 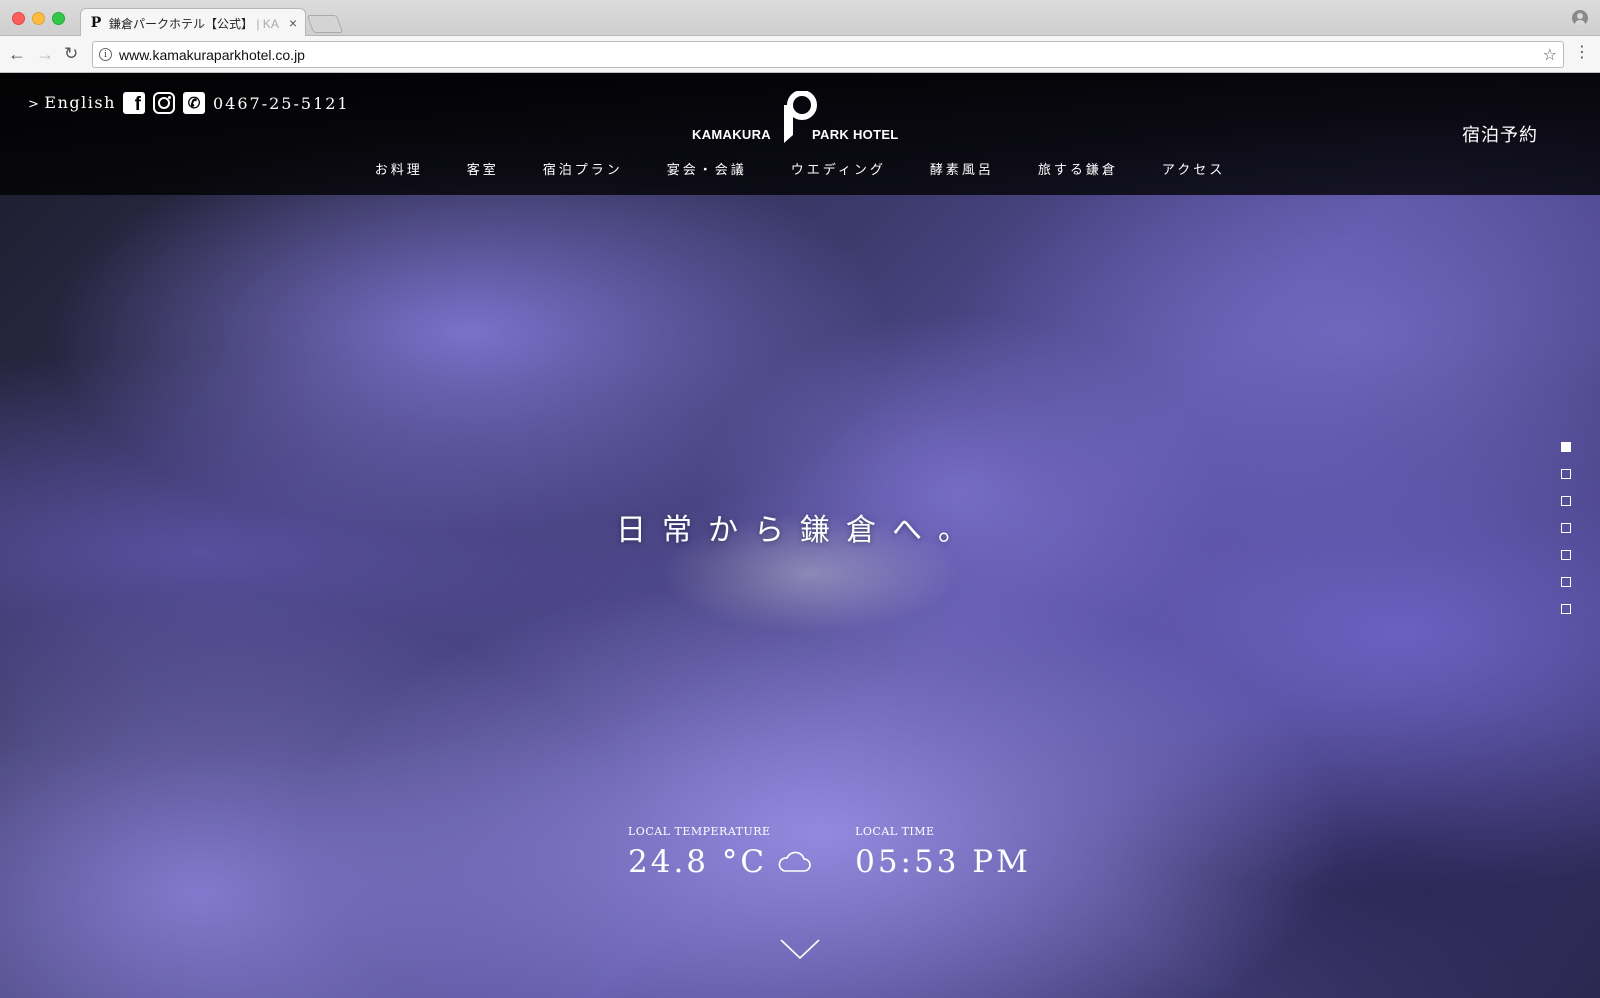 What do you see at coordinates (399, 168) in the screenshot?
I see `nav-item-cuisine: お料理` at bounding box center [399, 168].